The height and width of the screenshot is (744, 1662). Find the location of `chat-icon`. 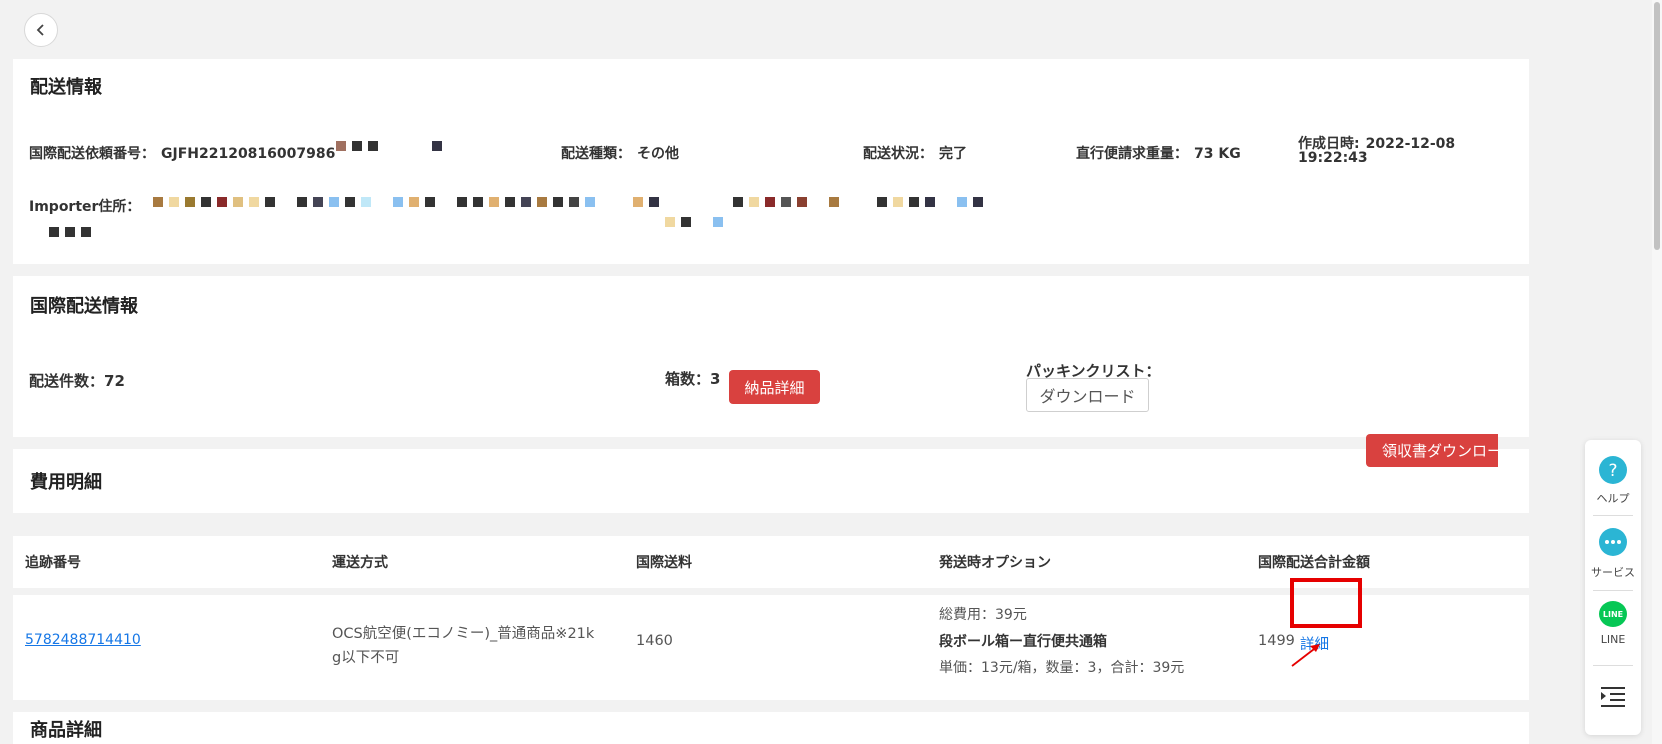

chat-icon is located at coordinates (1613, 542).